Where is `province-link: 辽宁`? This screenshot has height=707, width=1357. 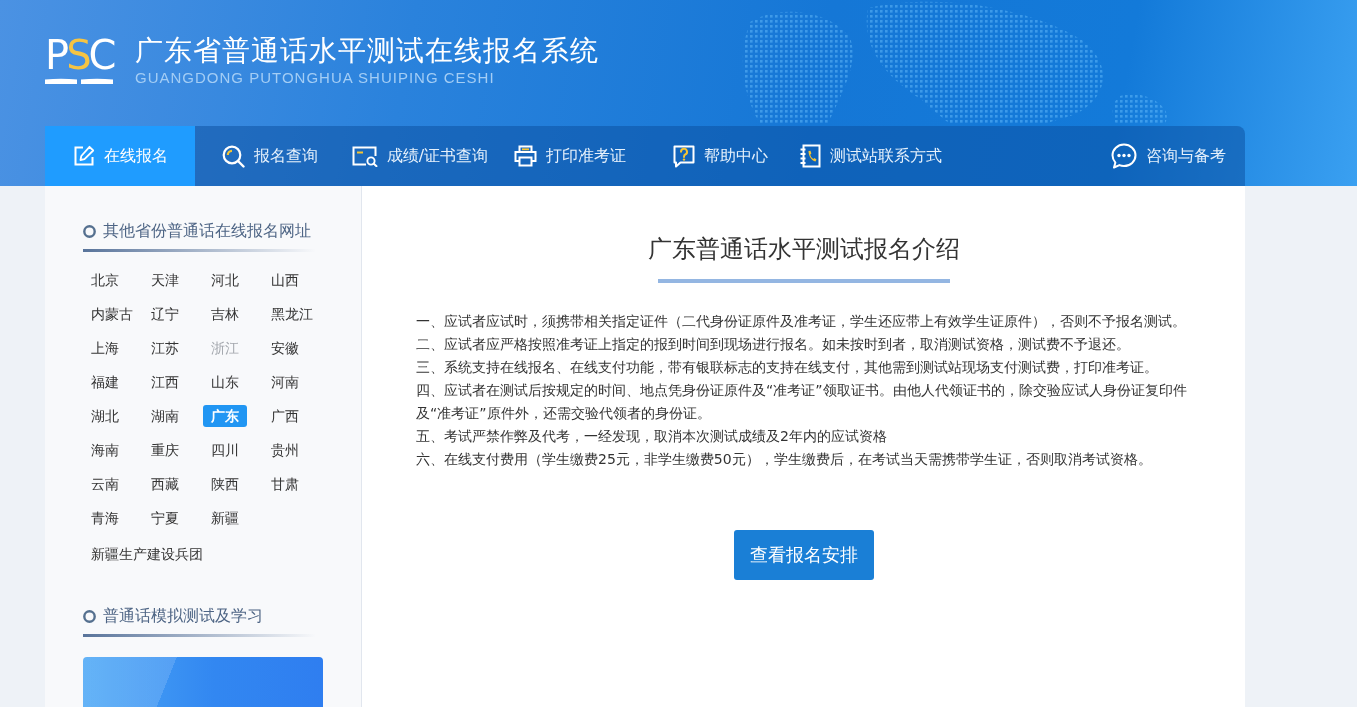
province-link: 辽宁 is located at coordinates (165, 314).